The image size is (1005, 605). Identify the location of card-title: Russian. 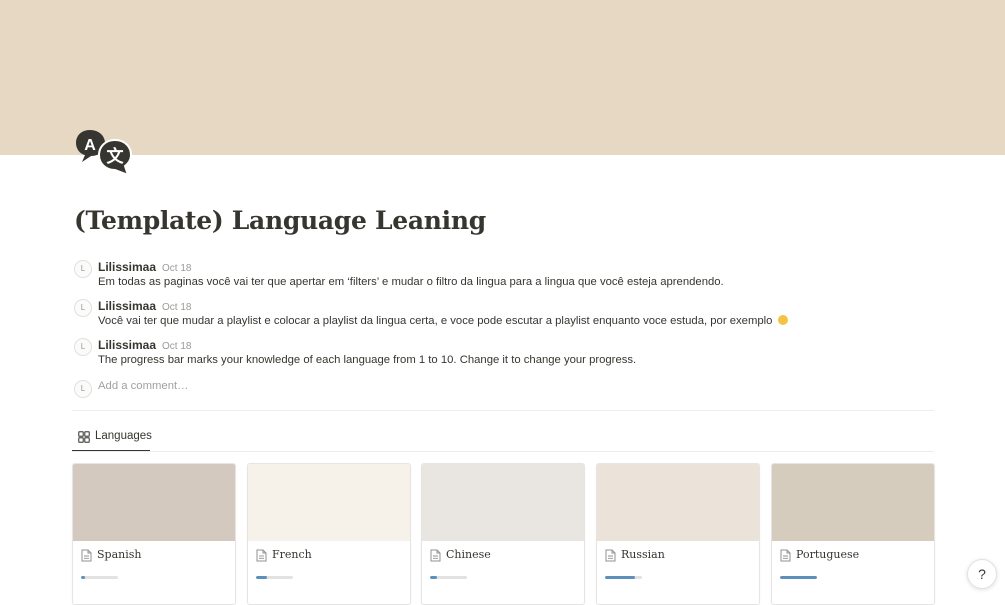
(643, 554).